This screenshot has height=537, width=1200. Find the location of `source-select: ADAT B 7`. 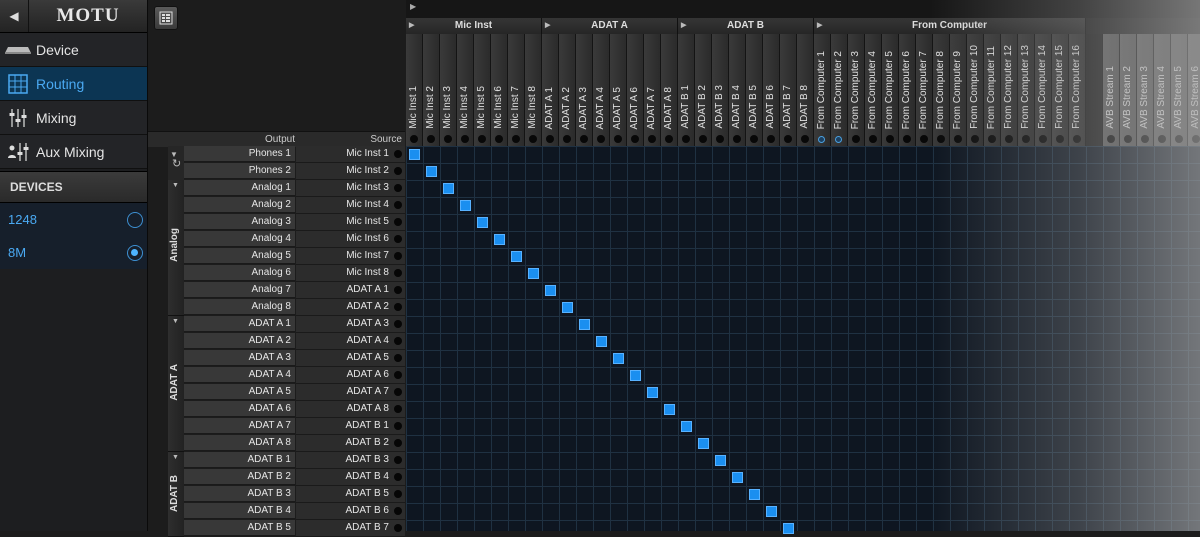

source-select: ADAT B 7 is located at coordinates (350, 528).